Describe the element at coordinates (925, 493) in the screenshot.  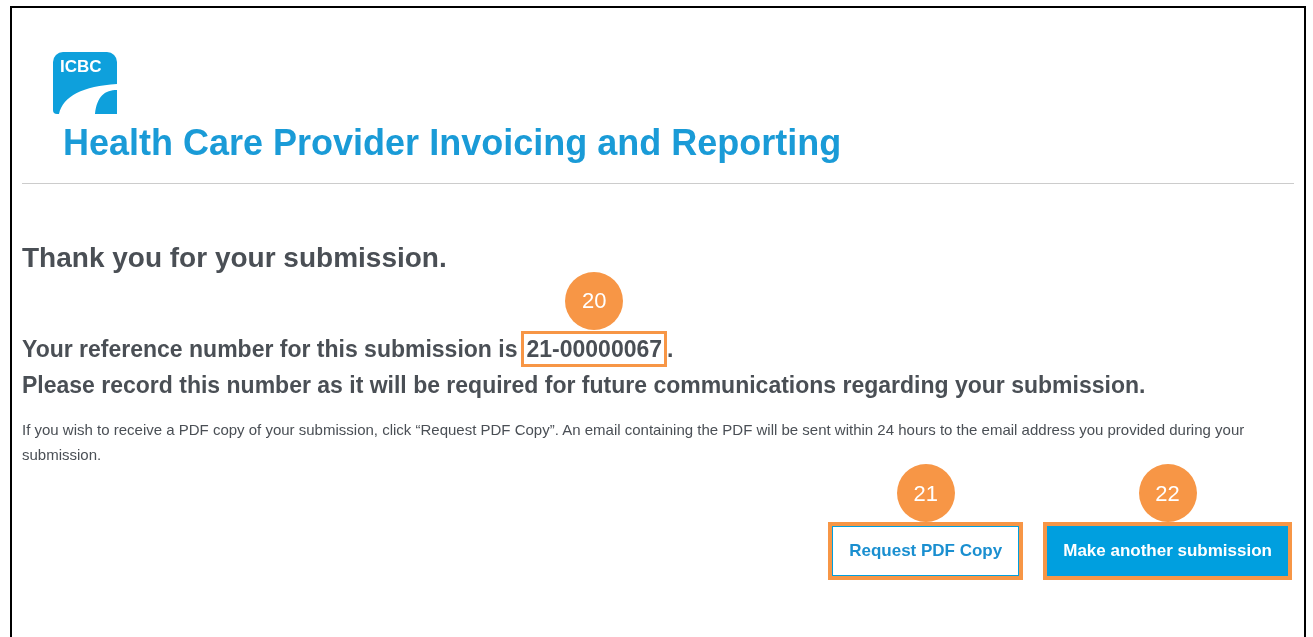
I see `callout-badge: 21` at that location.